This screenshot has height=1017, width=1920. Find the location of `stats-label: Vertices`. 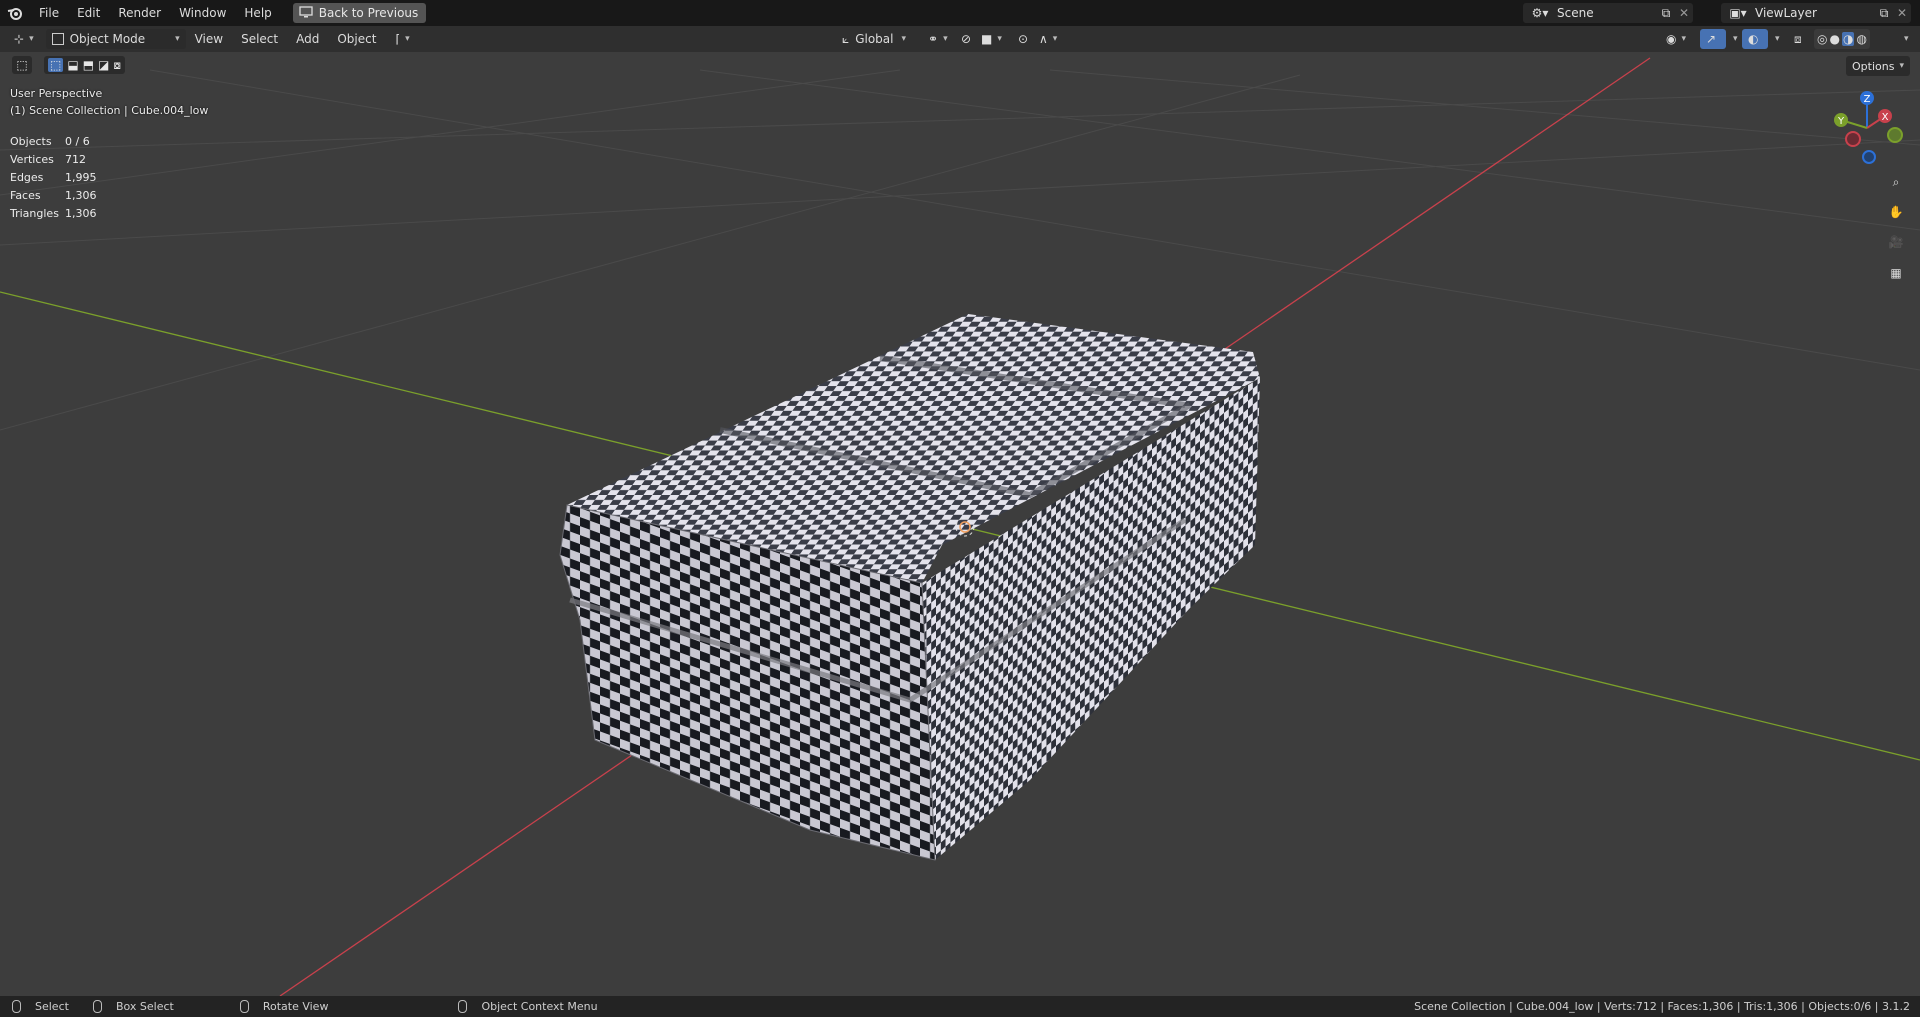

stats-label: Vertices is located at coordinates (32, 159).